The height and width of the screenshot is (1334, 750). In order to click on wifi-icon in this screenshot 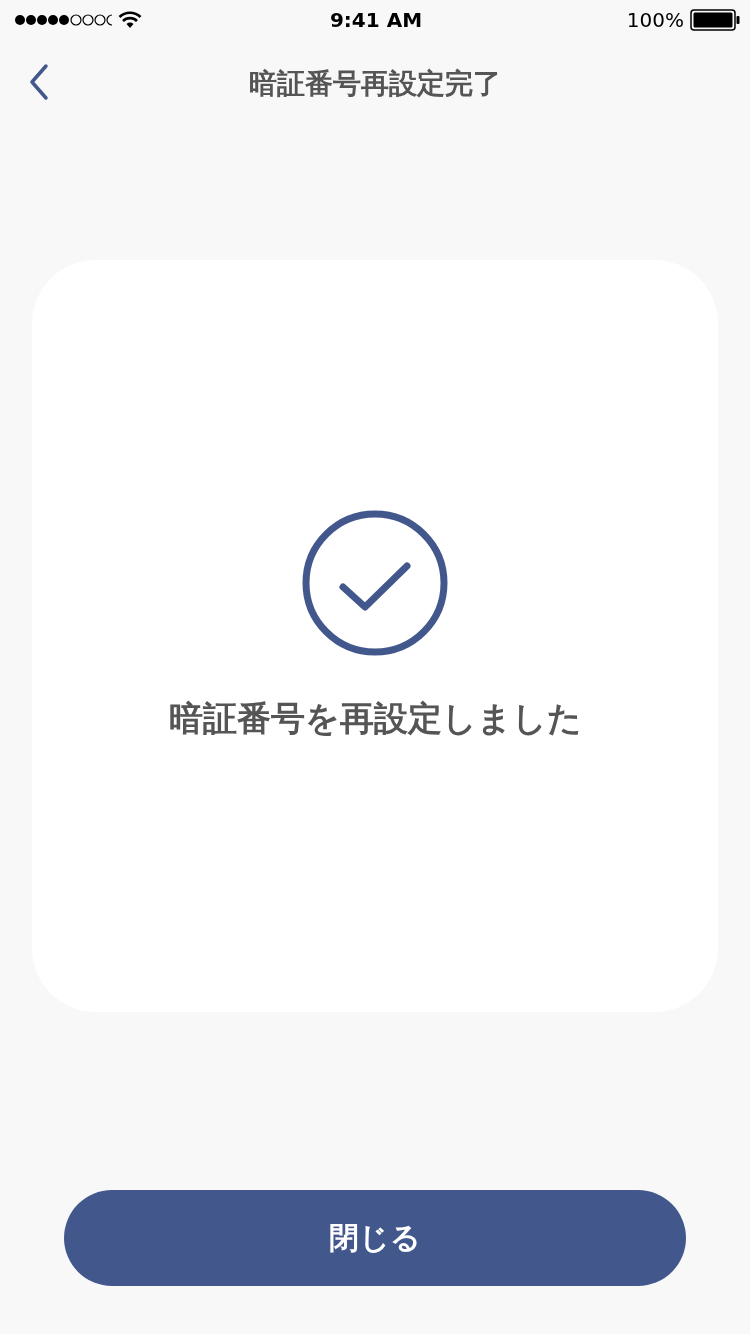, I will do `click(130, 20)`.